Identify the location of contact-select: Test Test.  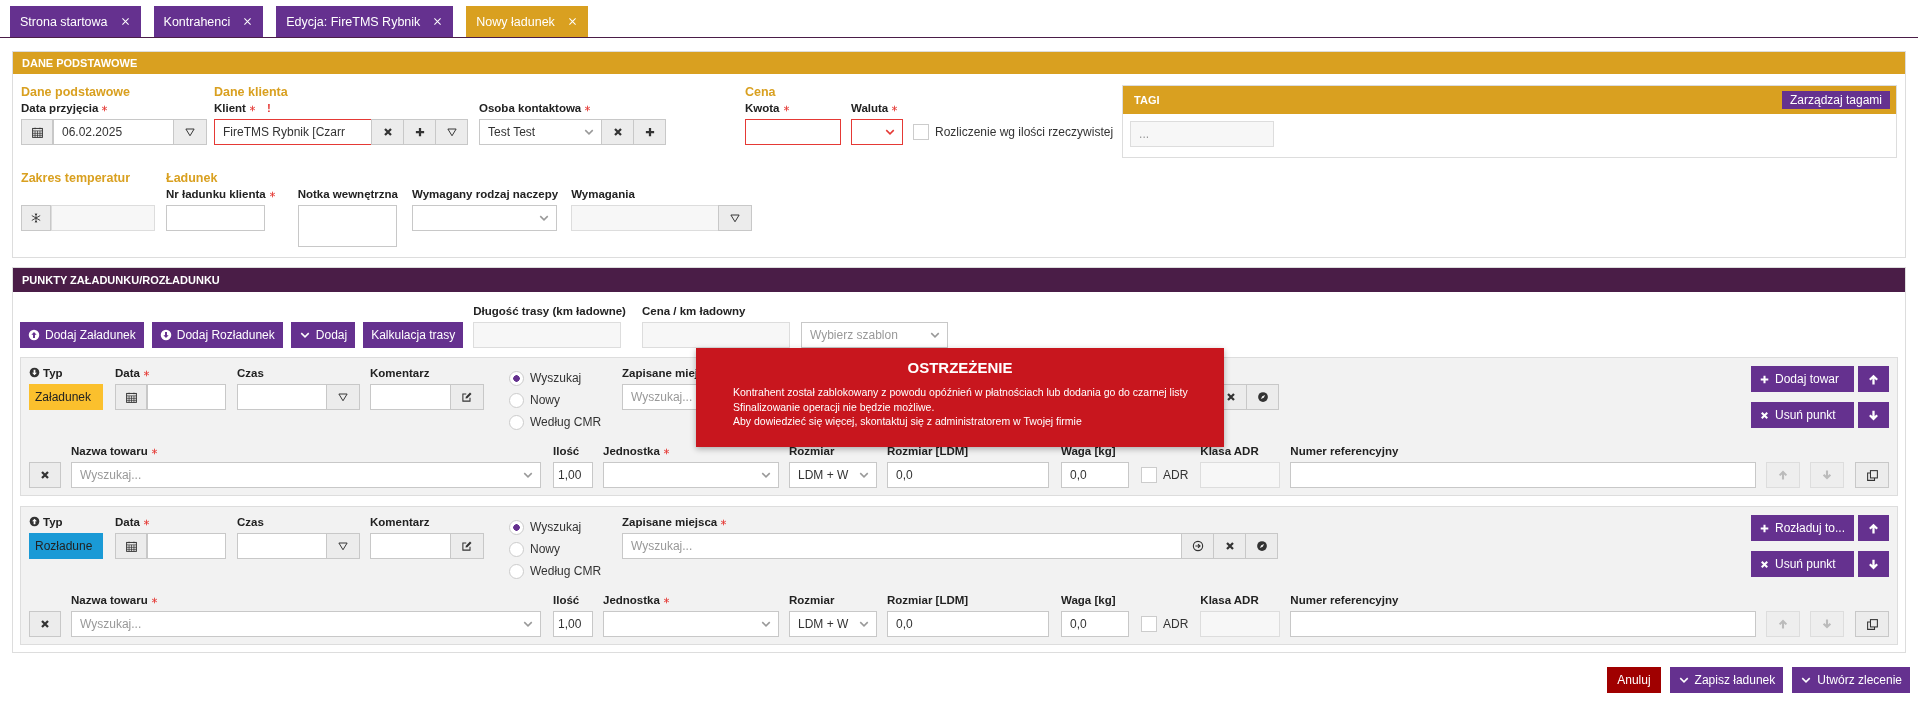
(540, 132).